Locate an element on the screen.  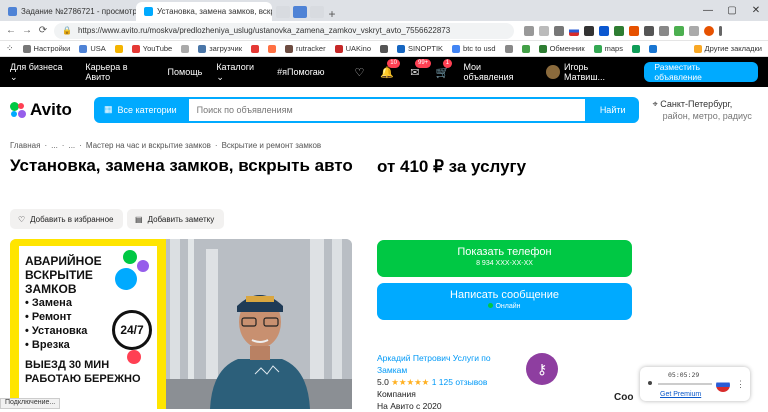
bookmark-sinoptik: SINOPTIK is located at coordinates (420, 48).